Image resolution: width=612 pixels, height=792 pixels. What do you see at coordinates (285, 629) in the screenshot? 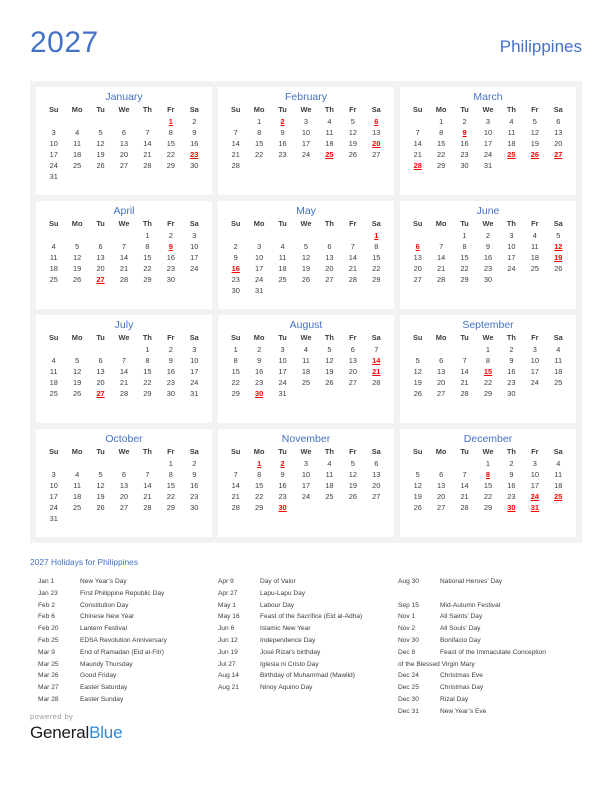
I see `holiday-name: Islamic New Year` at bounding box center [285, 629].